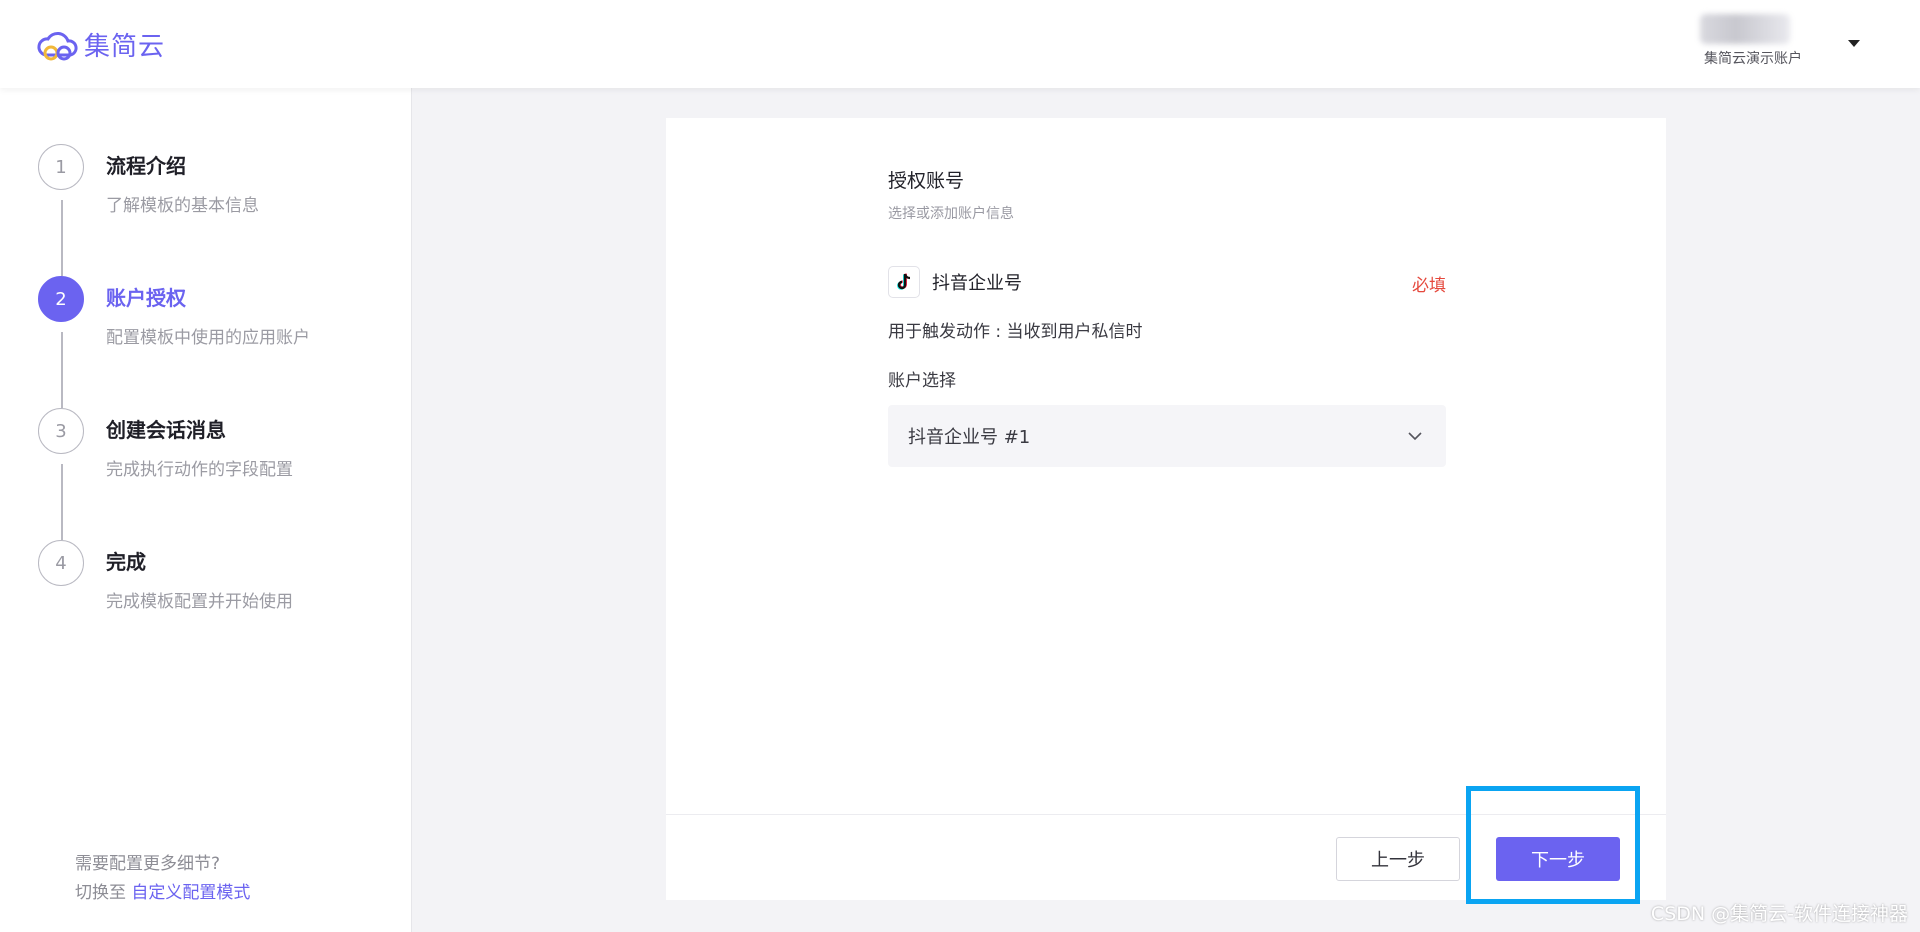 Image resolution: width=1920 pixels, height=932 pixels. What do you see at coordinates (1415, 436) in the screenshot?
I see `chevron-down-icon` at bounding box center [1415, 436].